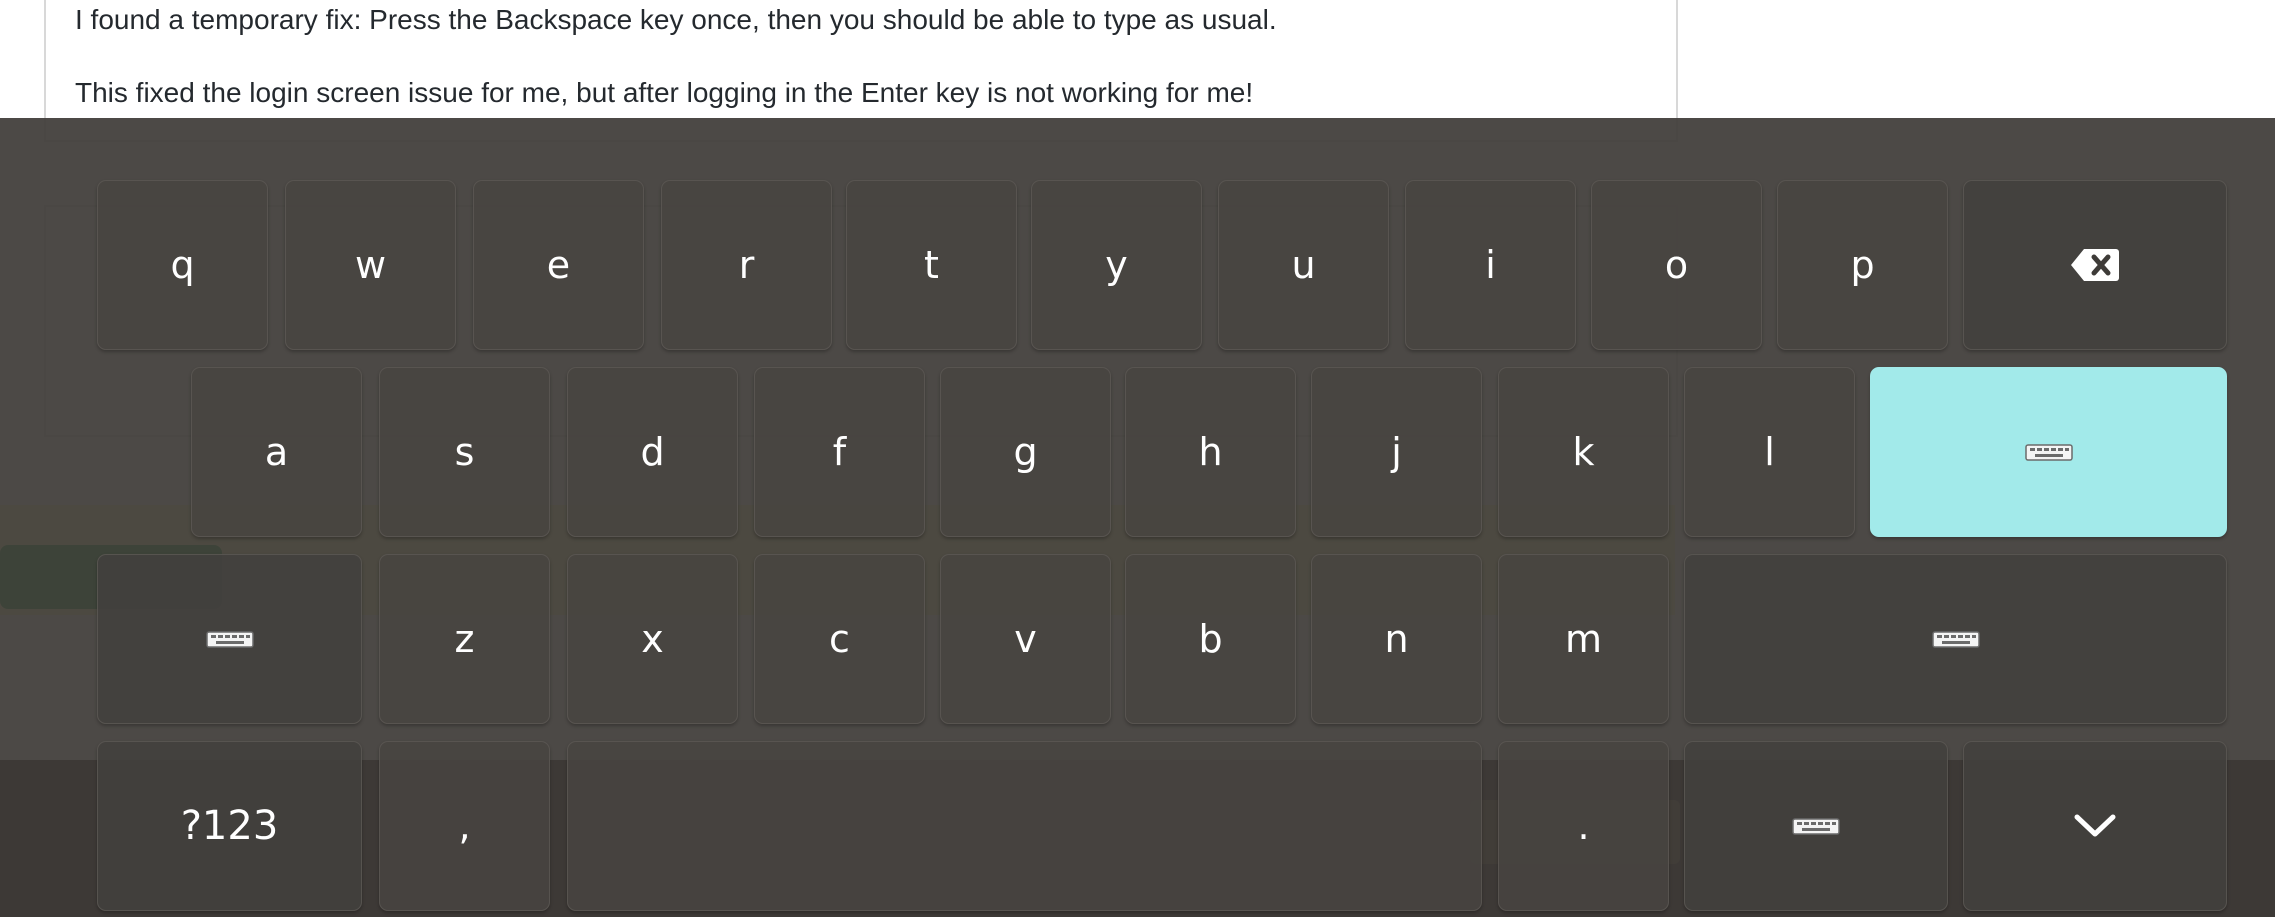 The image size is (2275, 917). What do you see at coordinates (1583, 452) in the screenshot?
I see `key-k: k` at bounding box center [1583, 452].